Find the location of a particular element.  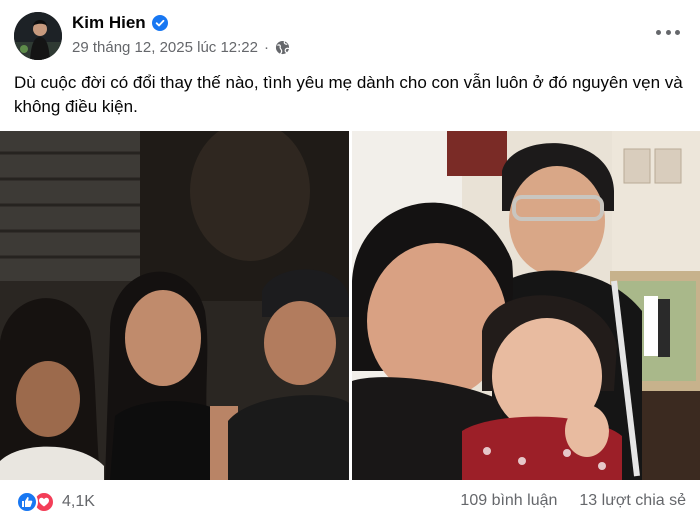

engagement-stats: 109 bình luận 13 lượt chia sẻ is located at coordinates (573, 501).